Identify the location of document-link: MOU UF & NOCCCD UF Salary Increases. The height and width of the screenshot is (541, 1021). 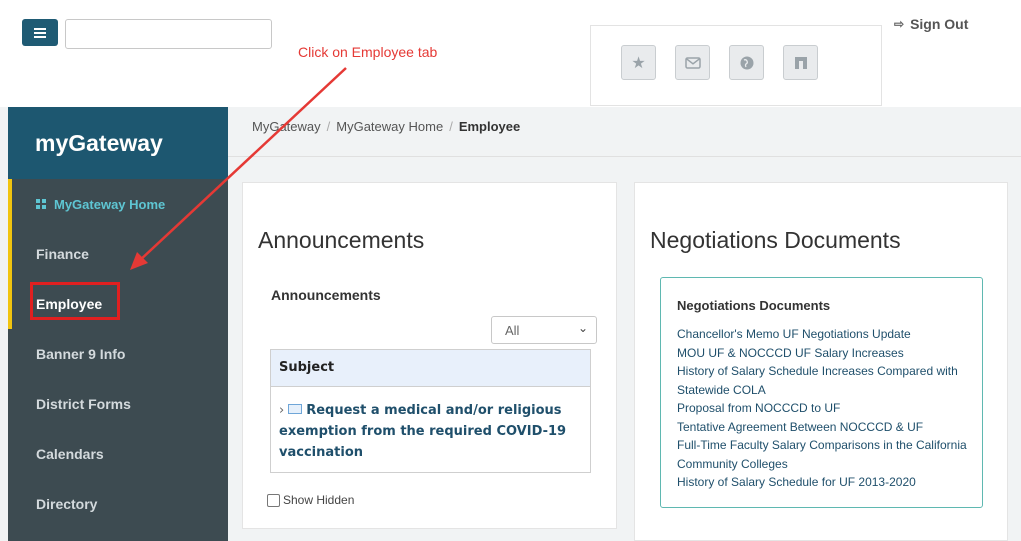
(823, 353).